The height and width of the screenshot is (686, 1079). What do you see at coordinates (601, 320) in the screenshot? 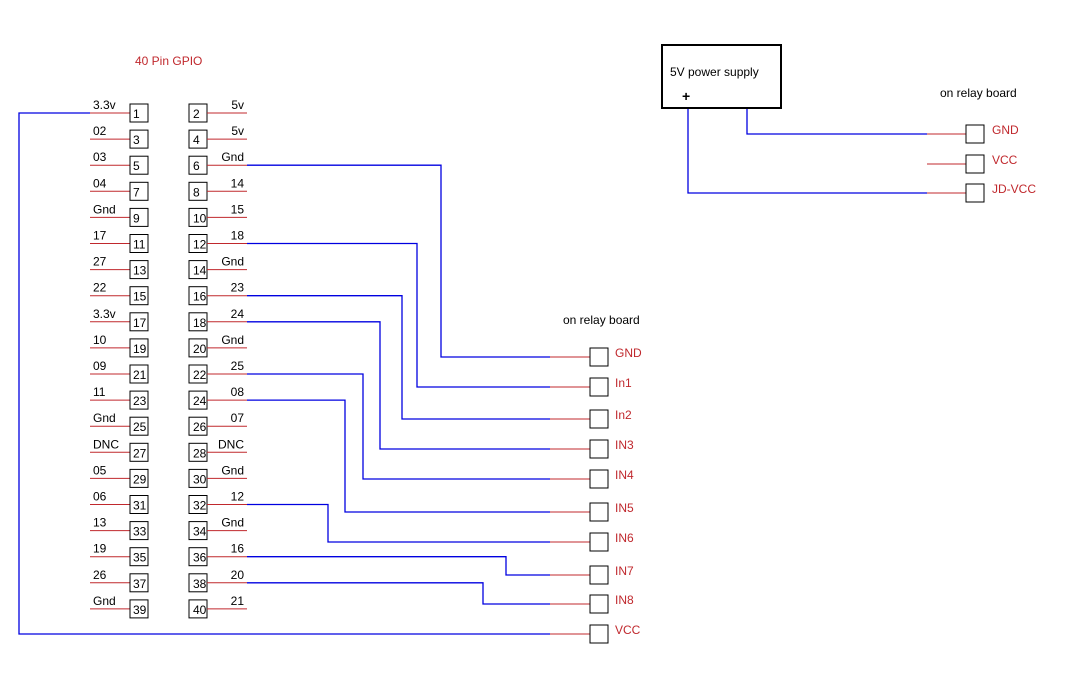
I see `relay-board-title: on relay board` at bounding box center [601, 320].